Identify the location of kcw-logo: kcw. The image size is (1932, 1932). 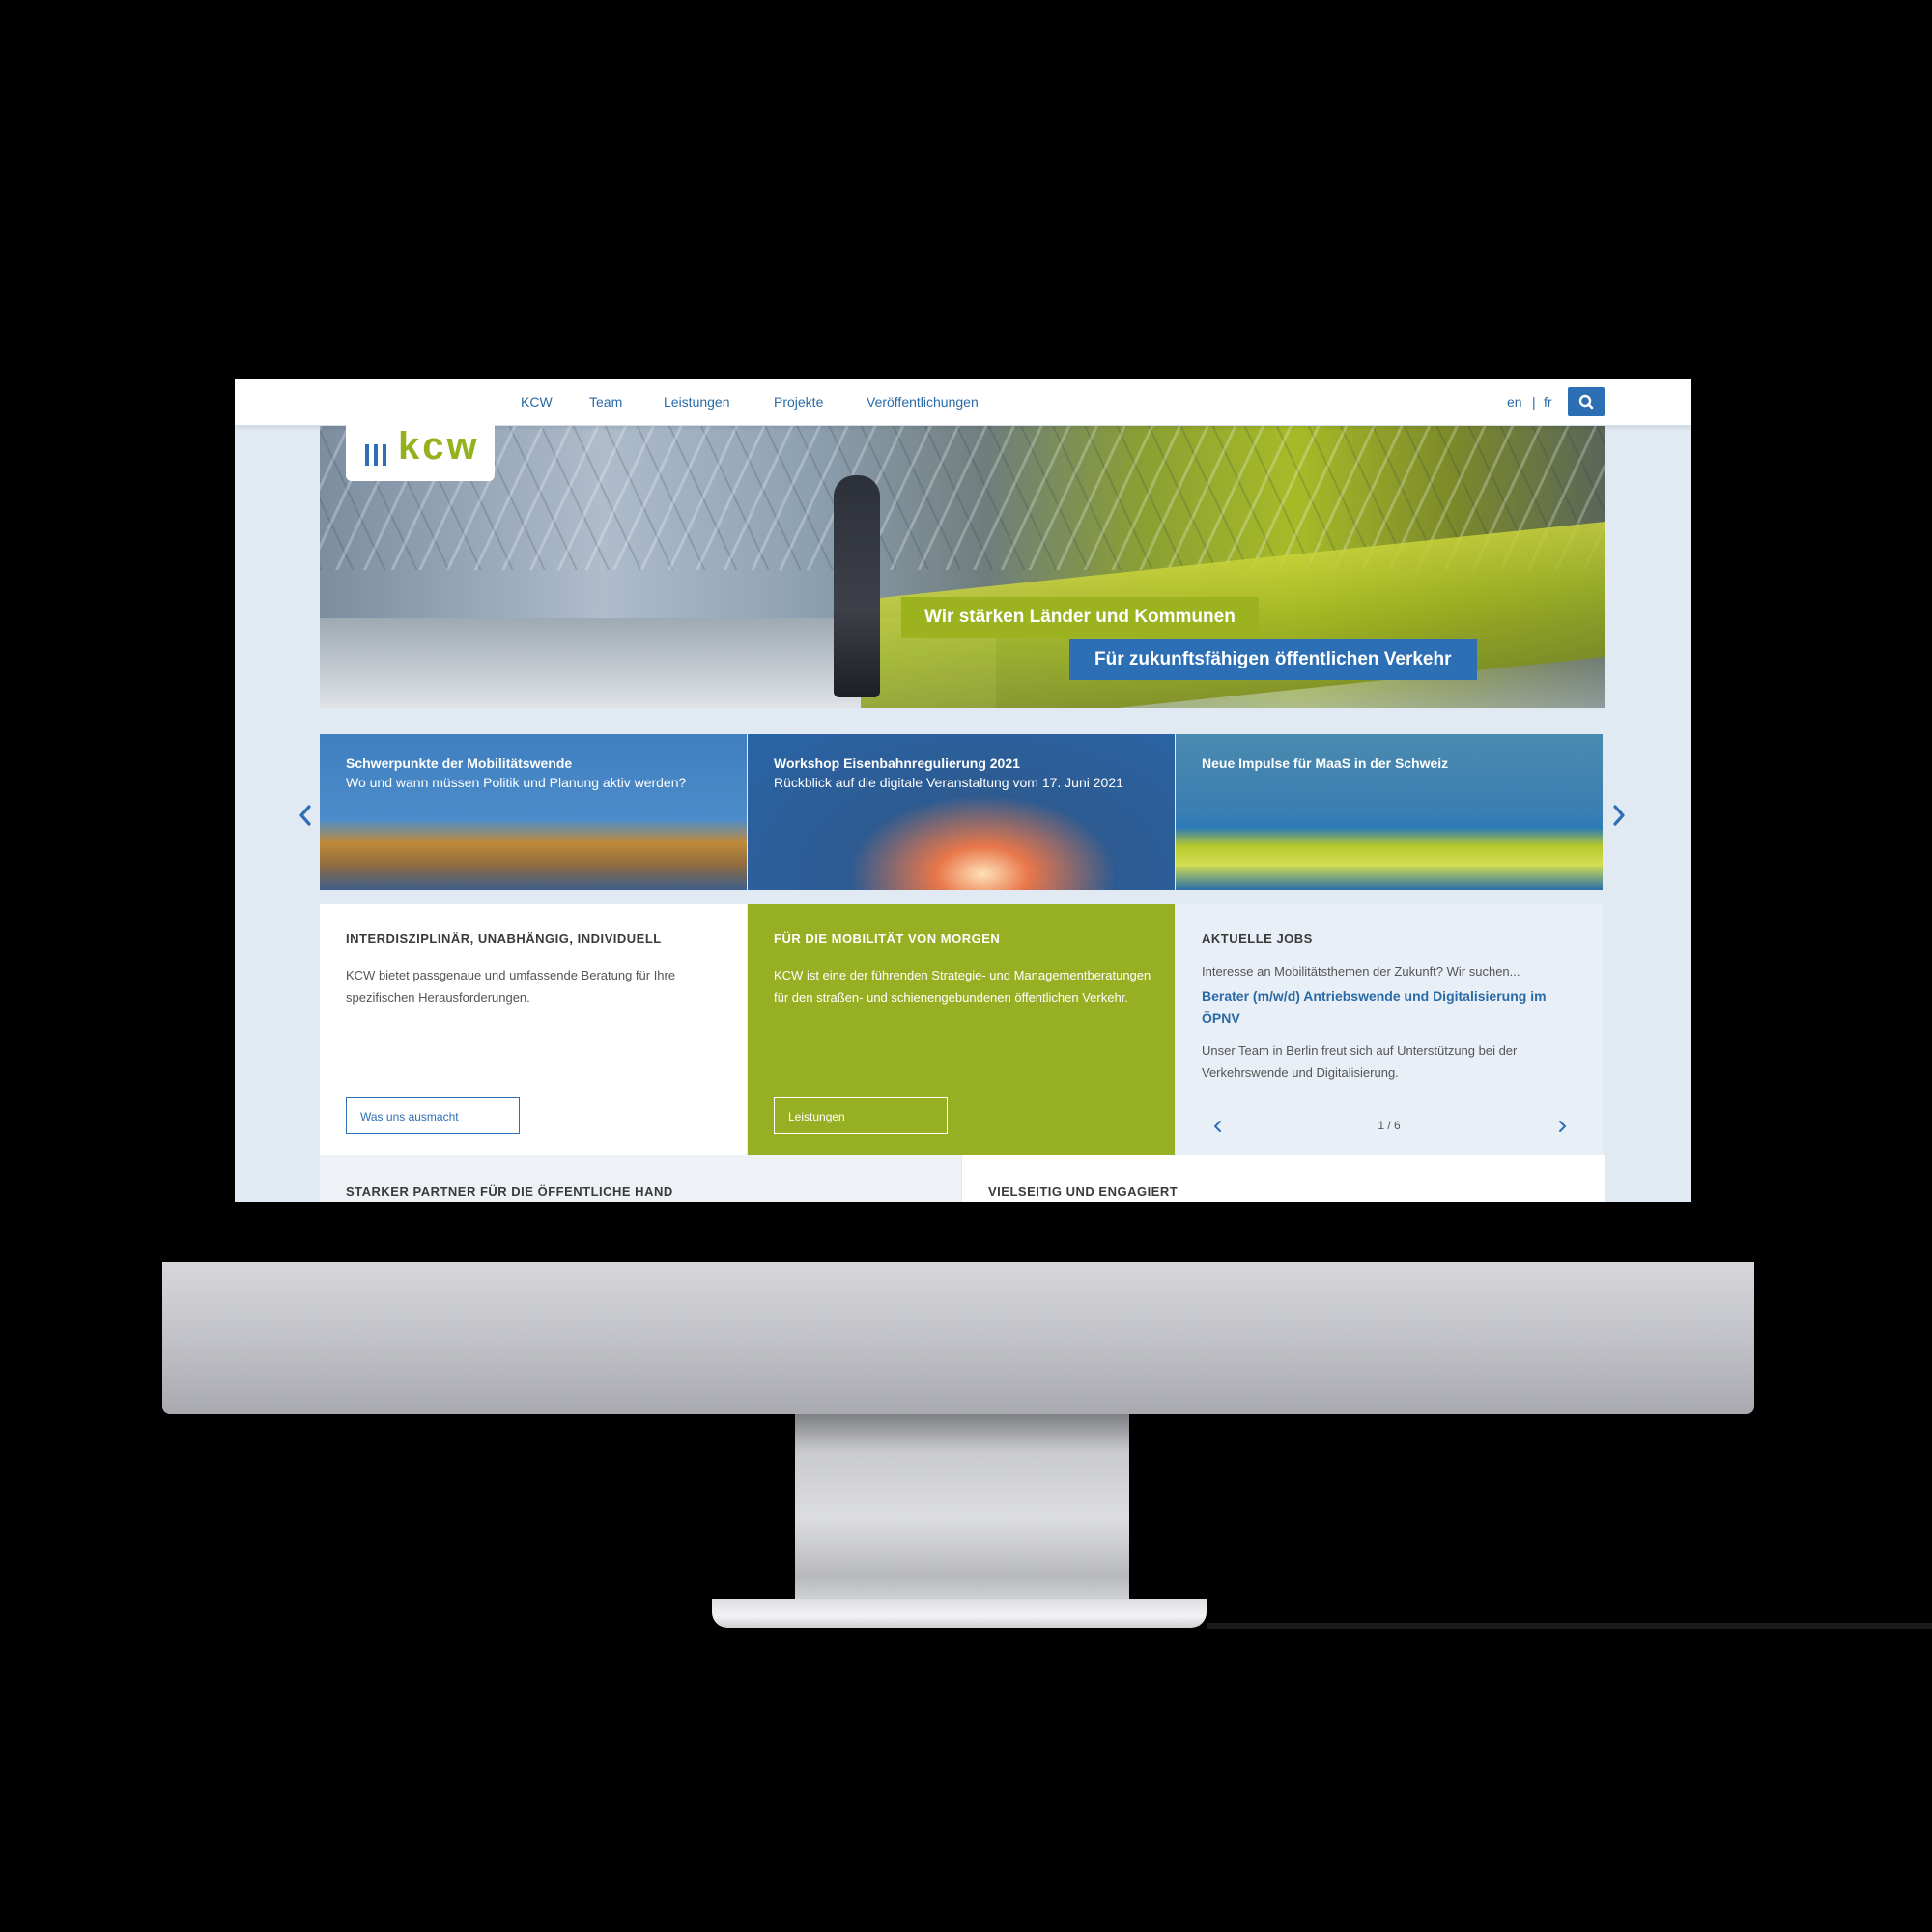
(420, 453).